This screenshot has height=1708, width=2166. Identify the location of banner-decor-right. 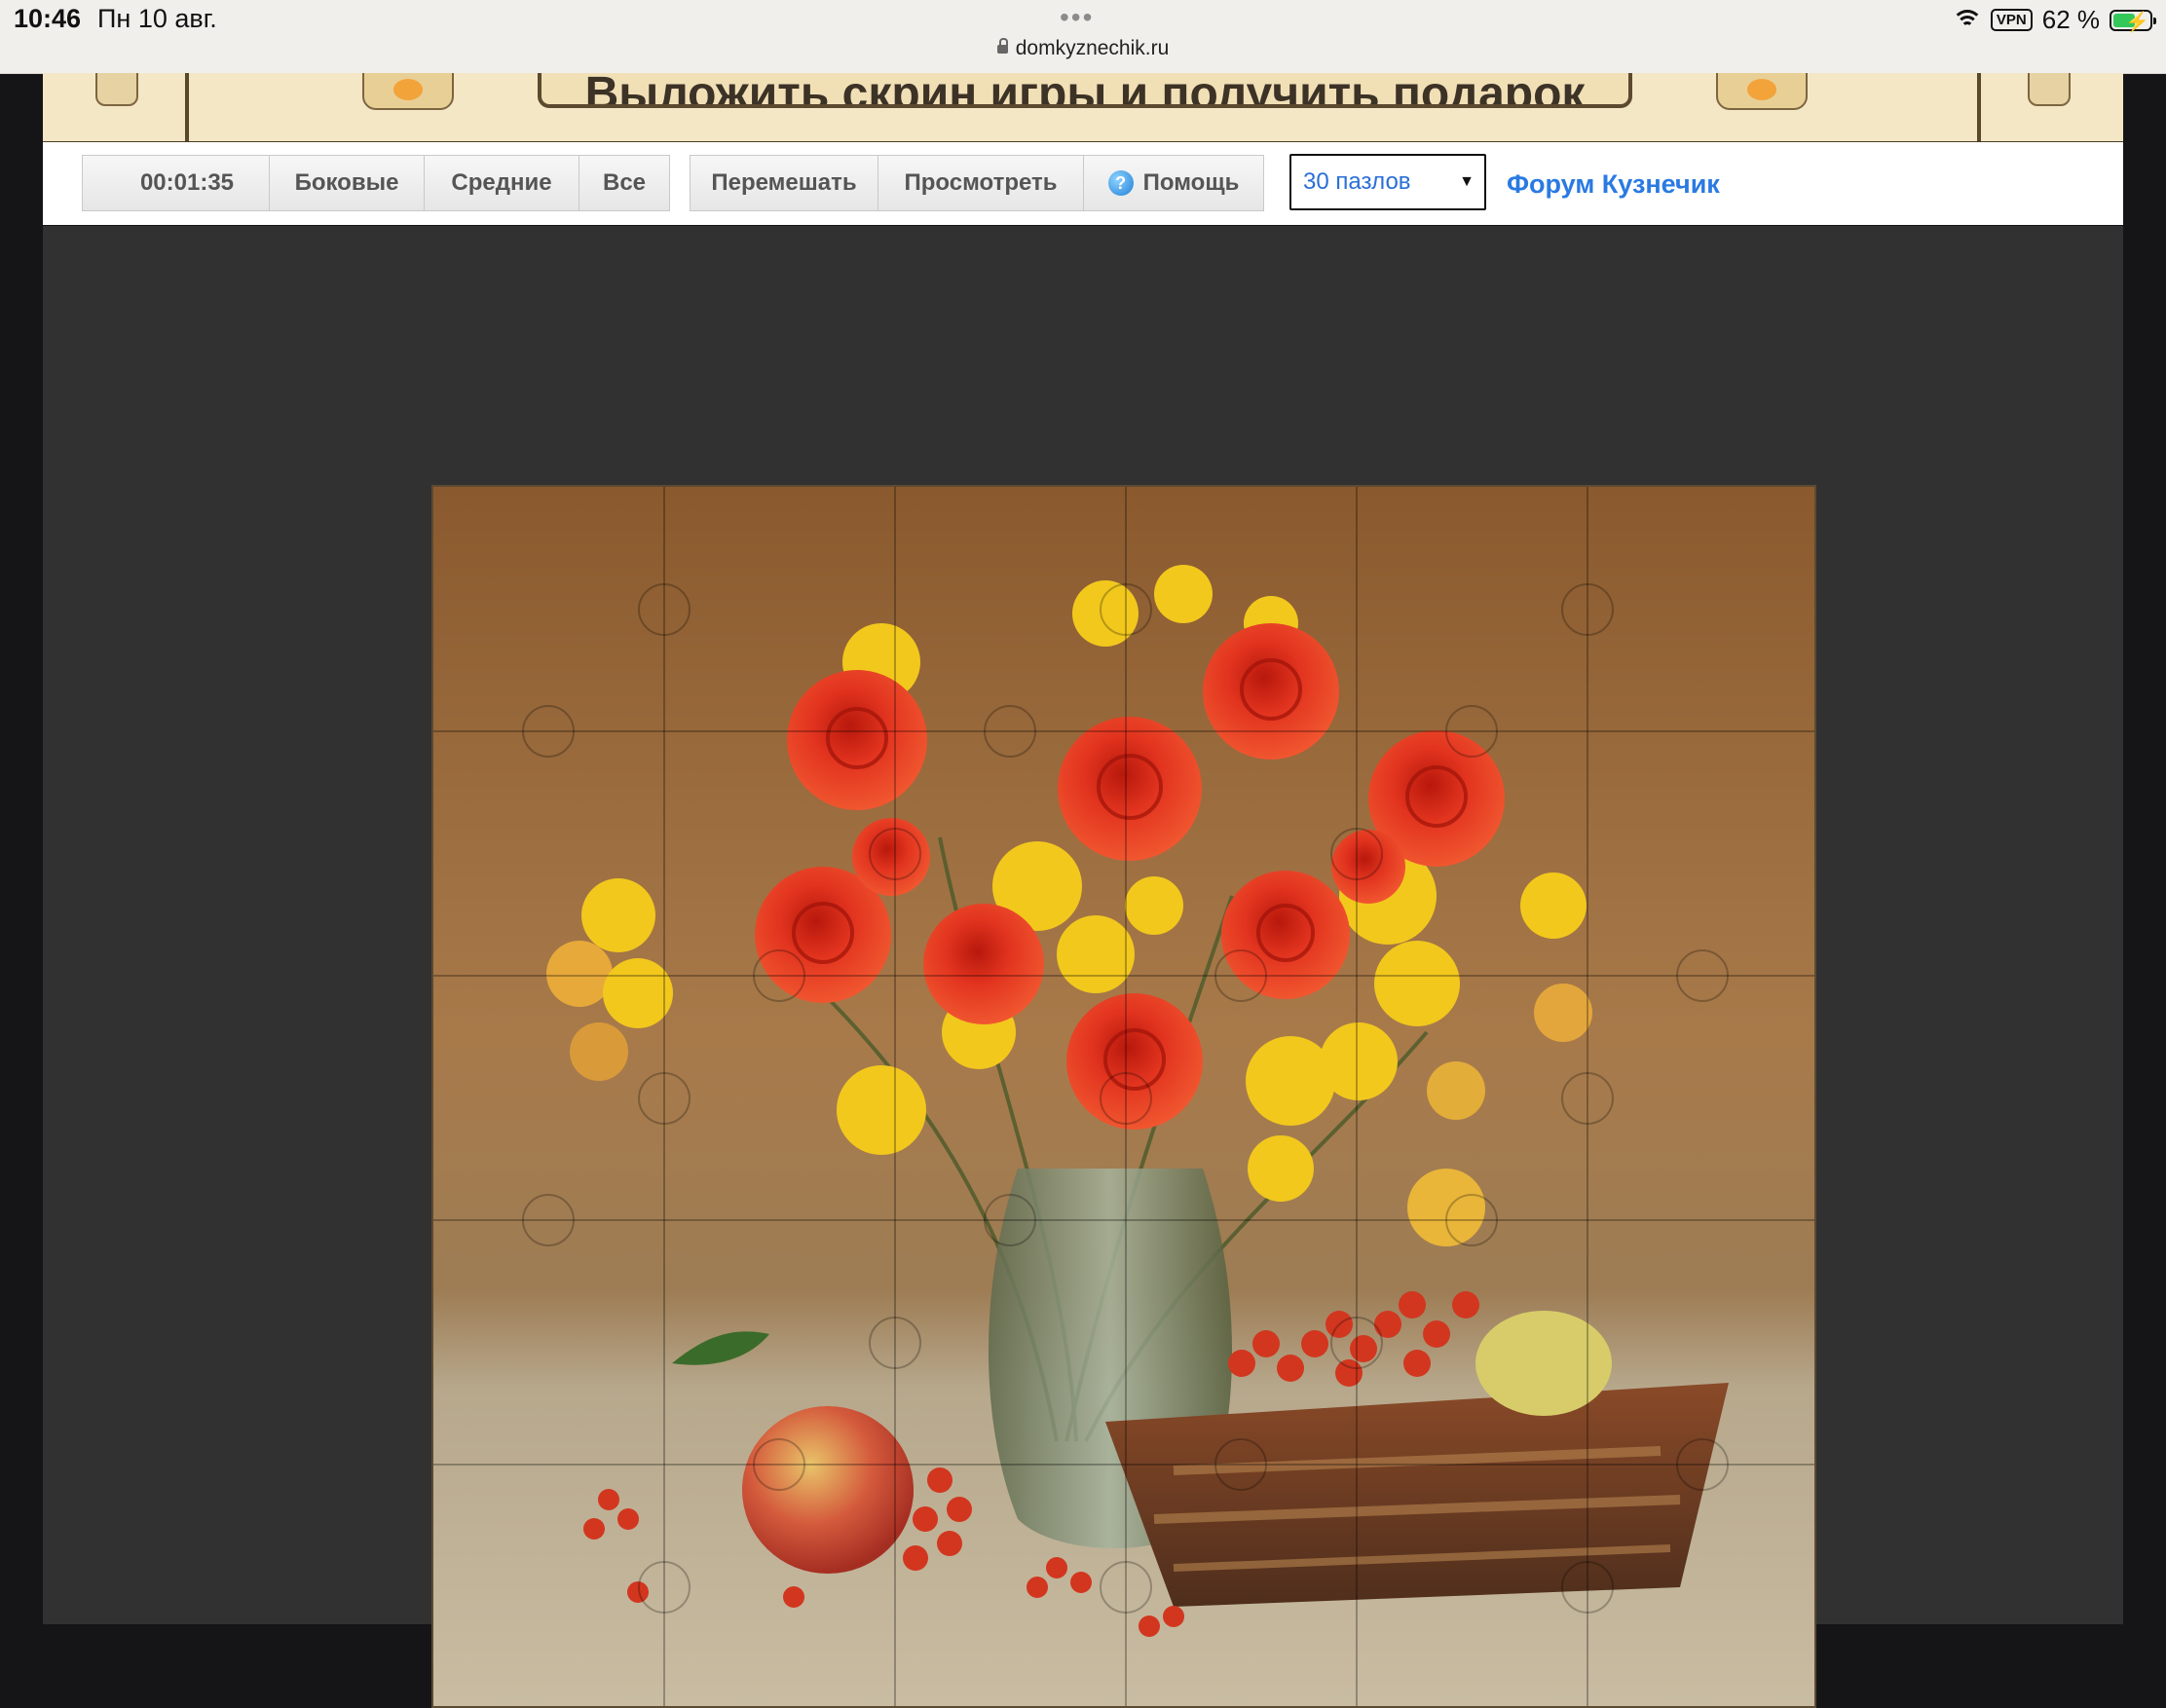
(2049, 89).